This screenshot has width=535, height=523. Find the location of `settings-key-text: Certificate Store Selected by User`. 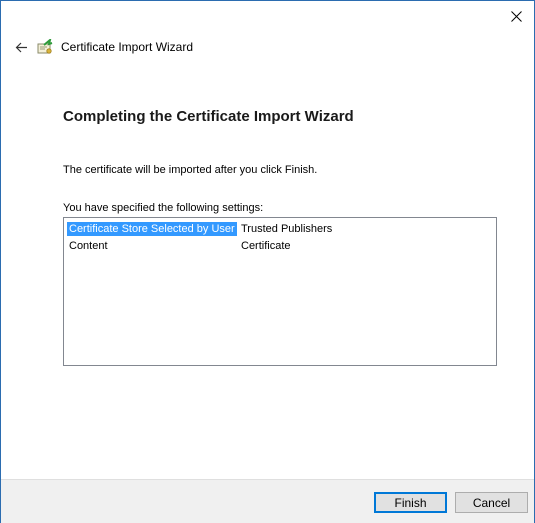

settings-key-text: Certificate Store Selected by User is located at coordinates (152, 228).